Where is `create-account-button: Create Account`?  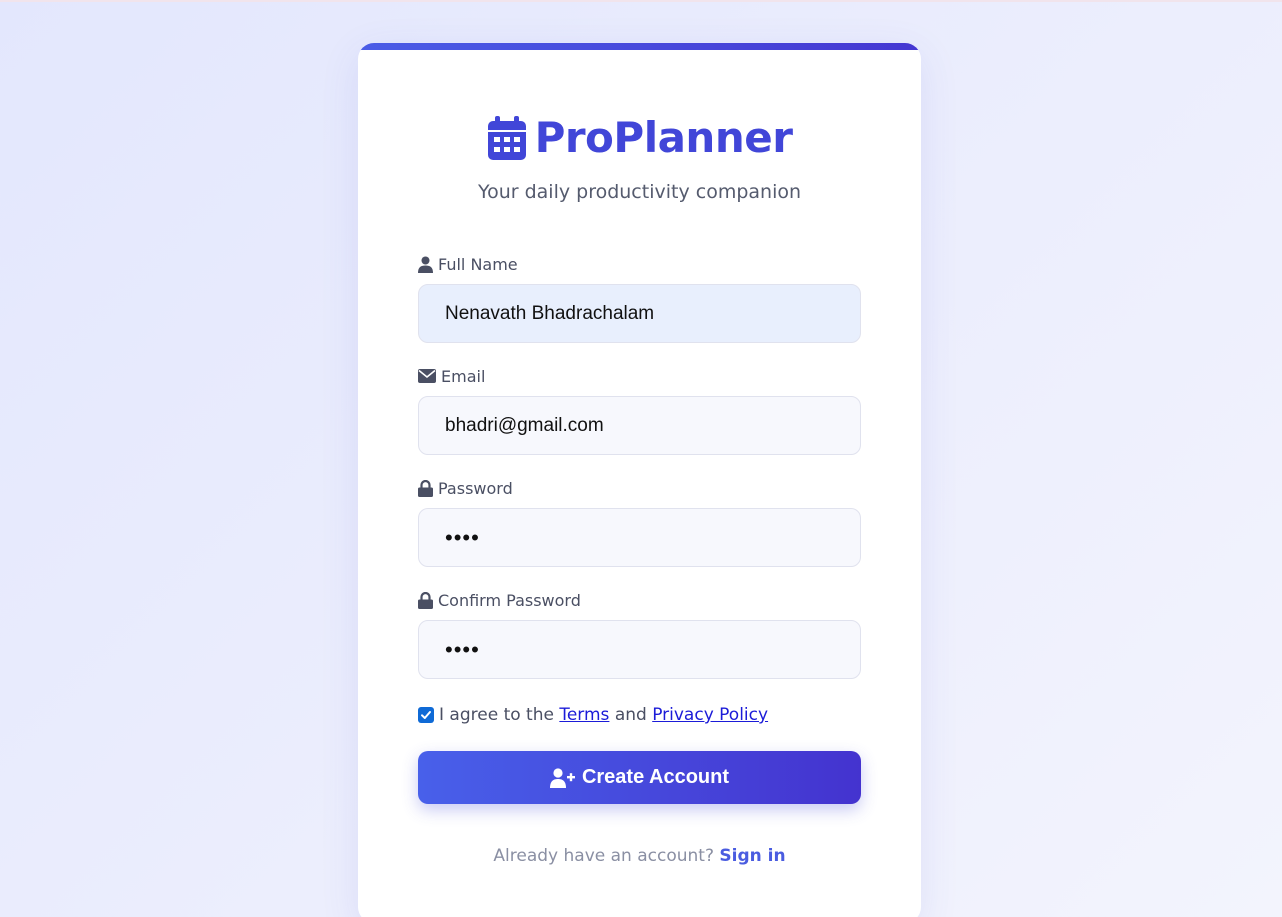
create-account-button: Create Account is located at coordinates (639, 777).